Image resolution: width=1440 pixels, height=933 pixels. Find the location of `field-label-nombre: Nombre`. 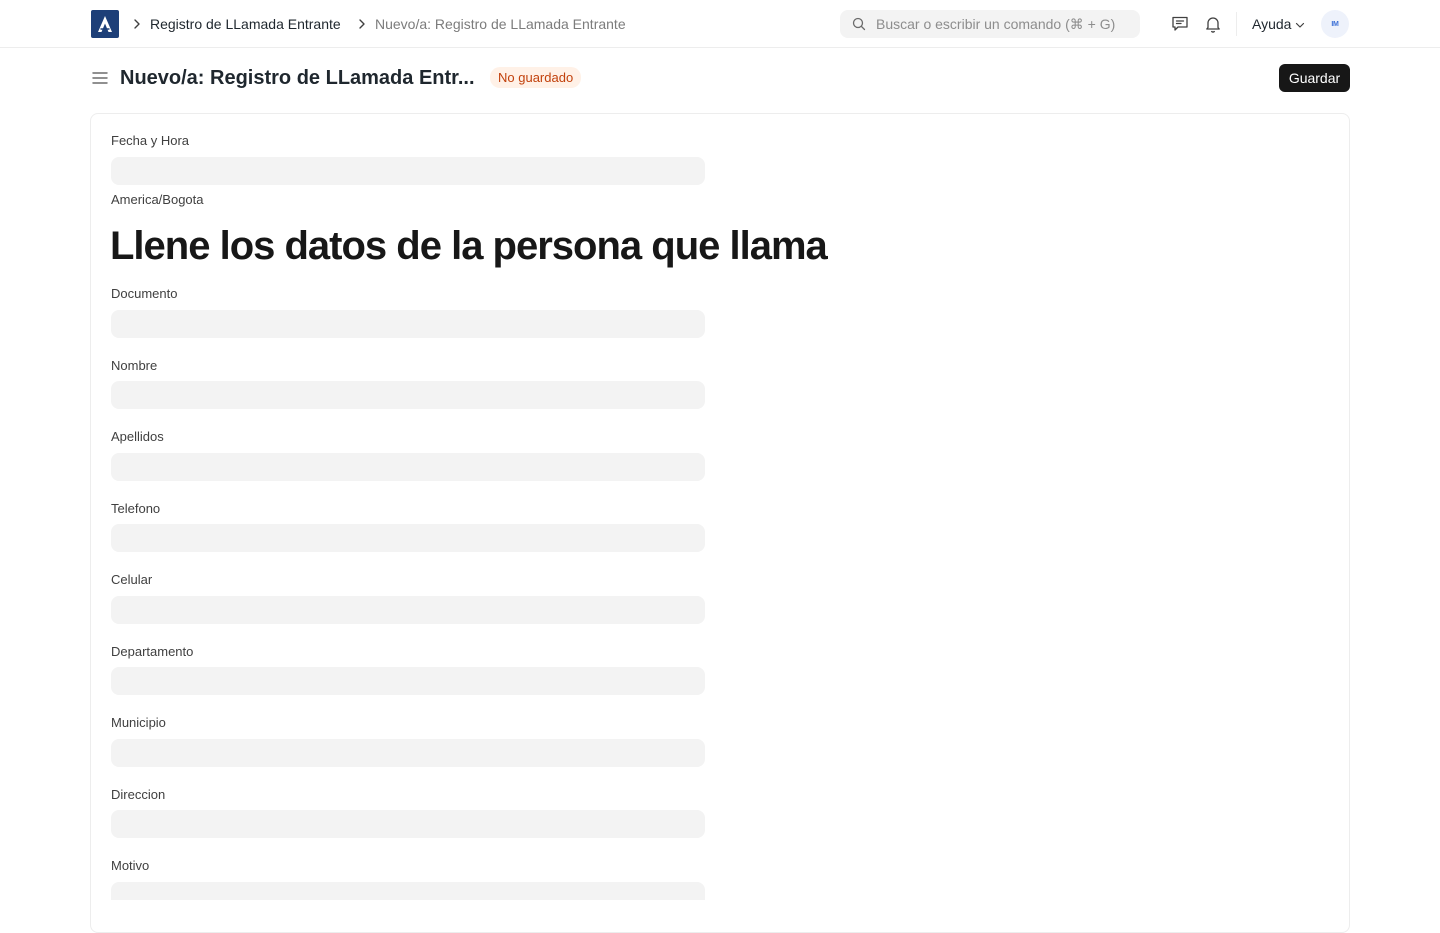

field-label-nombre: Nombre is located at coordinates (134, 365).